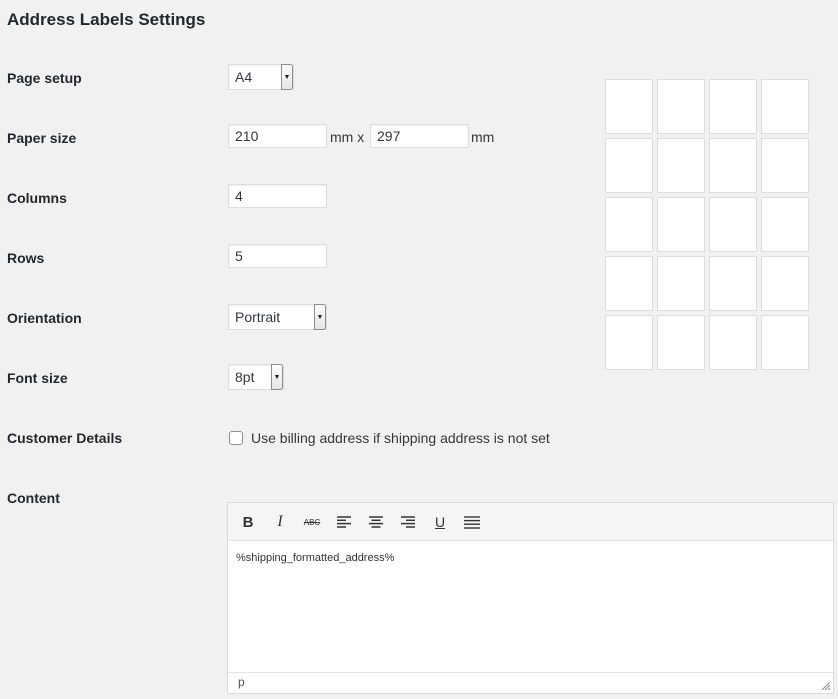 This screenshot has width=838, height=699. I want to click on rows-input, so click(277, 256).